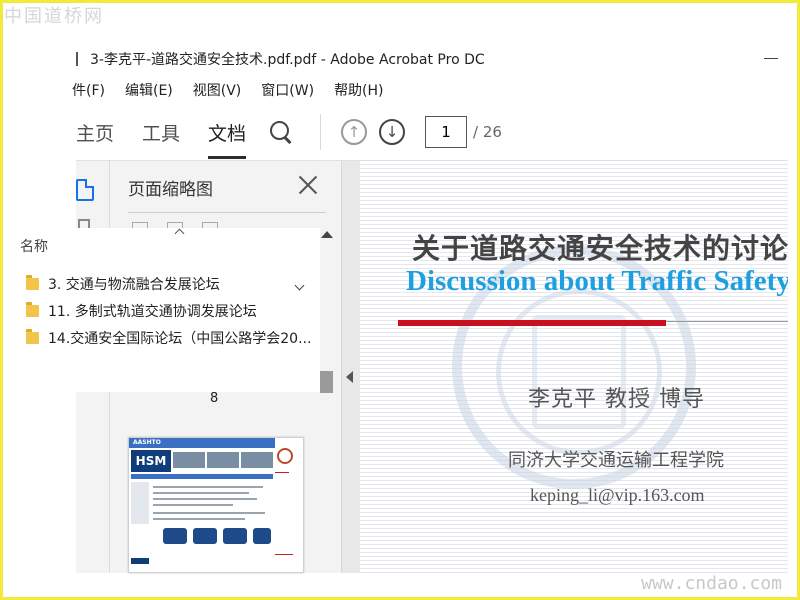  I want to click on list-item: 11. 多制式轨道交通协调发展论坛, so click(173, 310).